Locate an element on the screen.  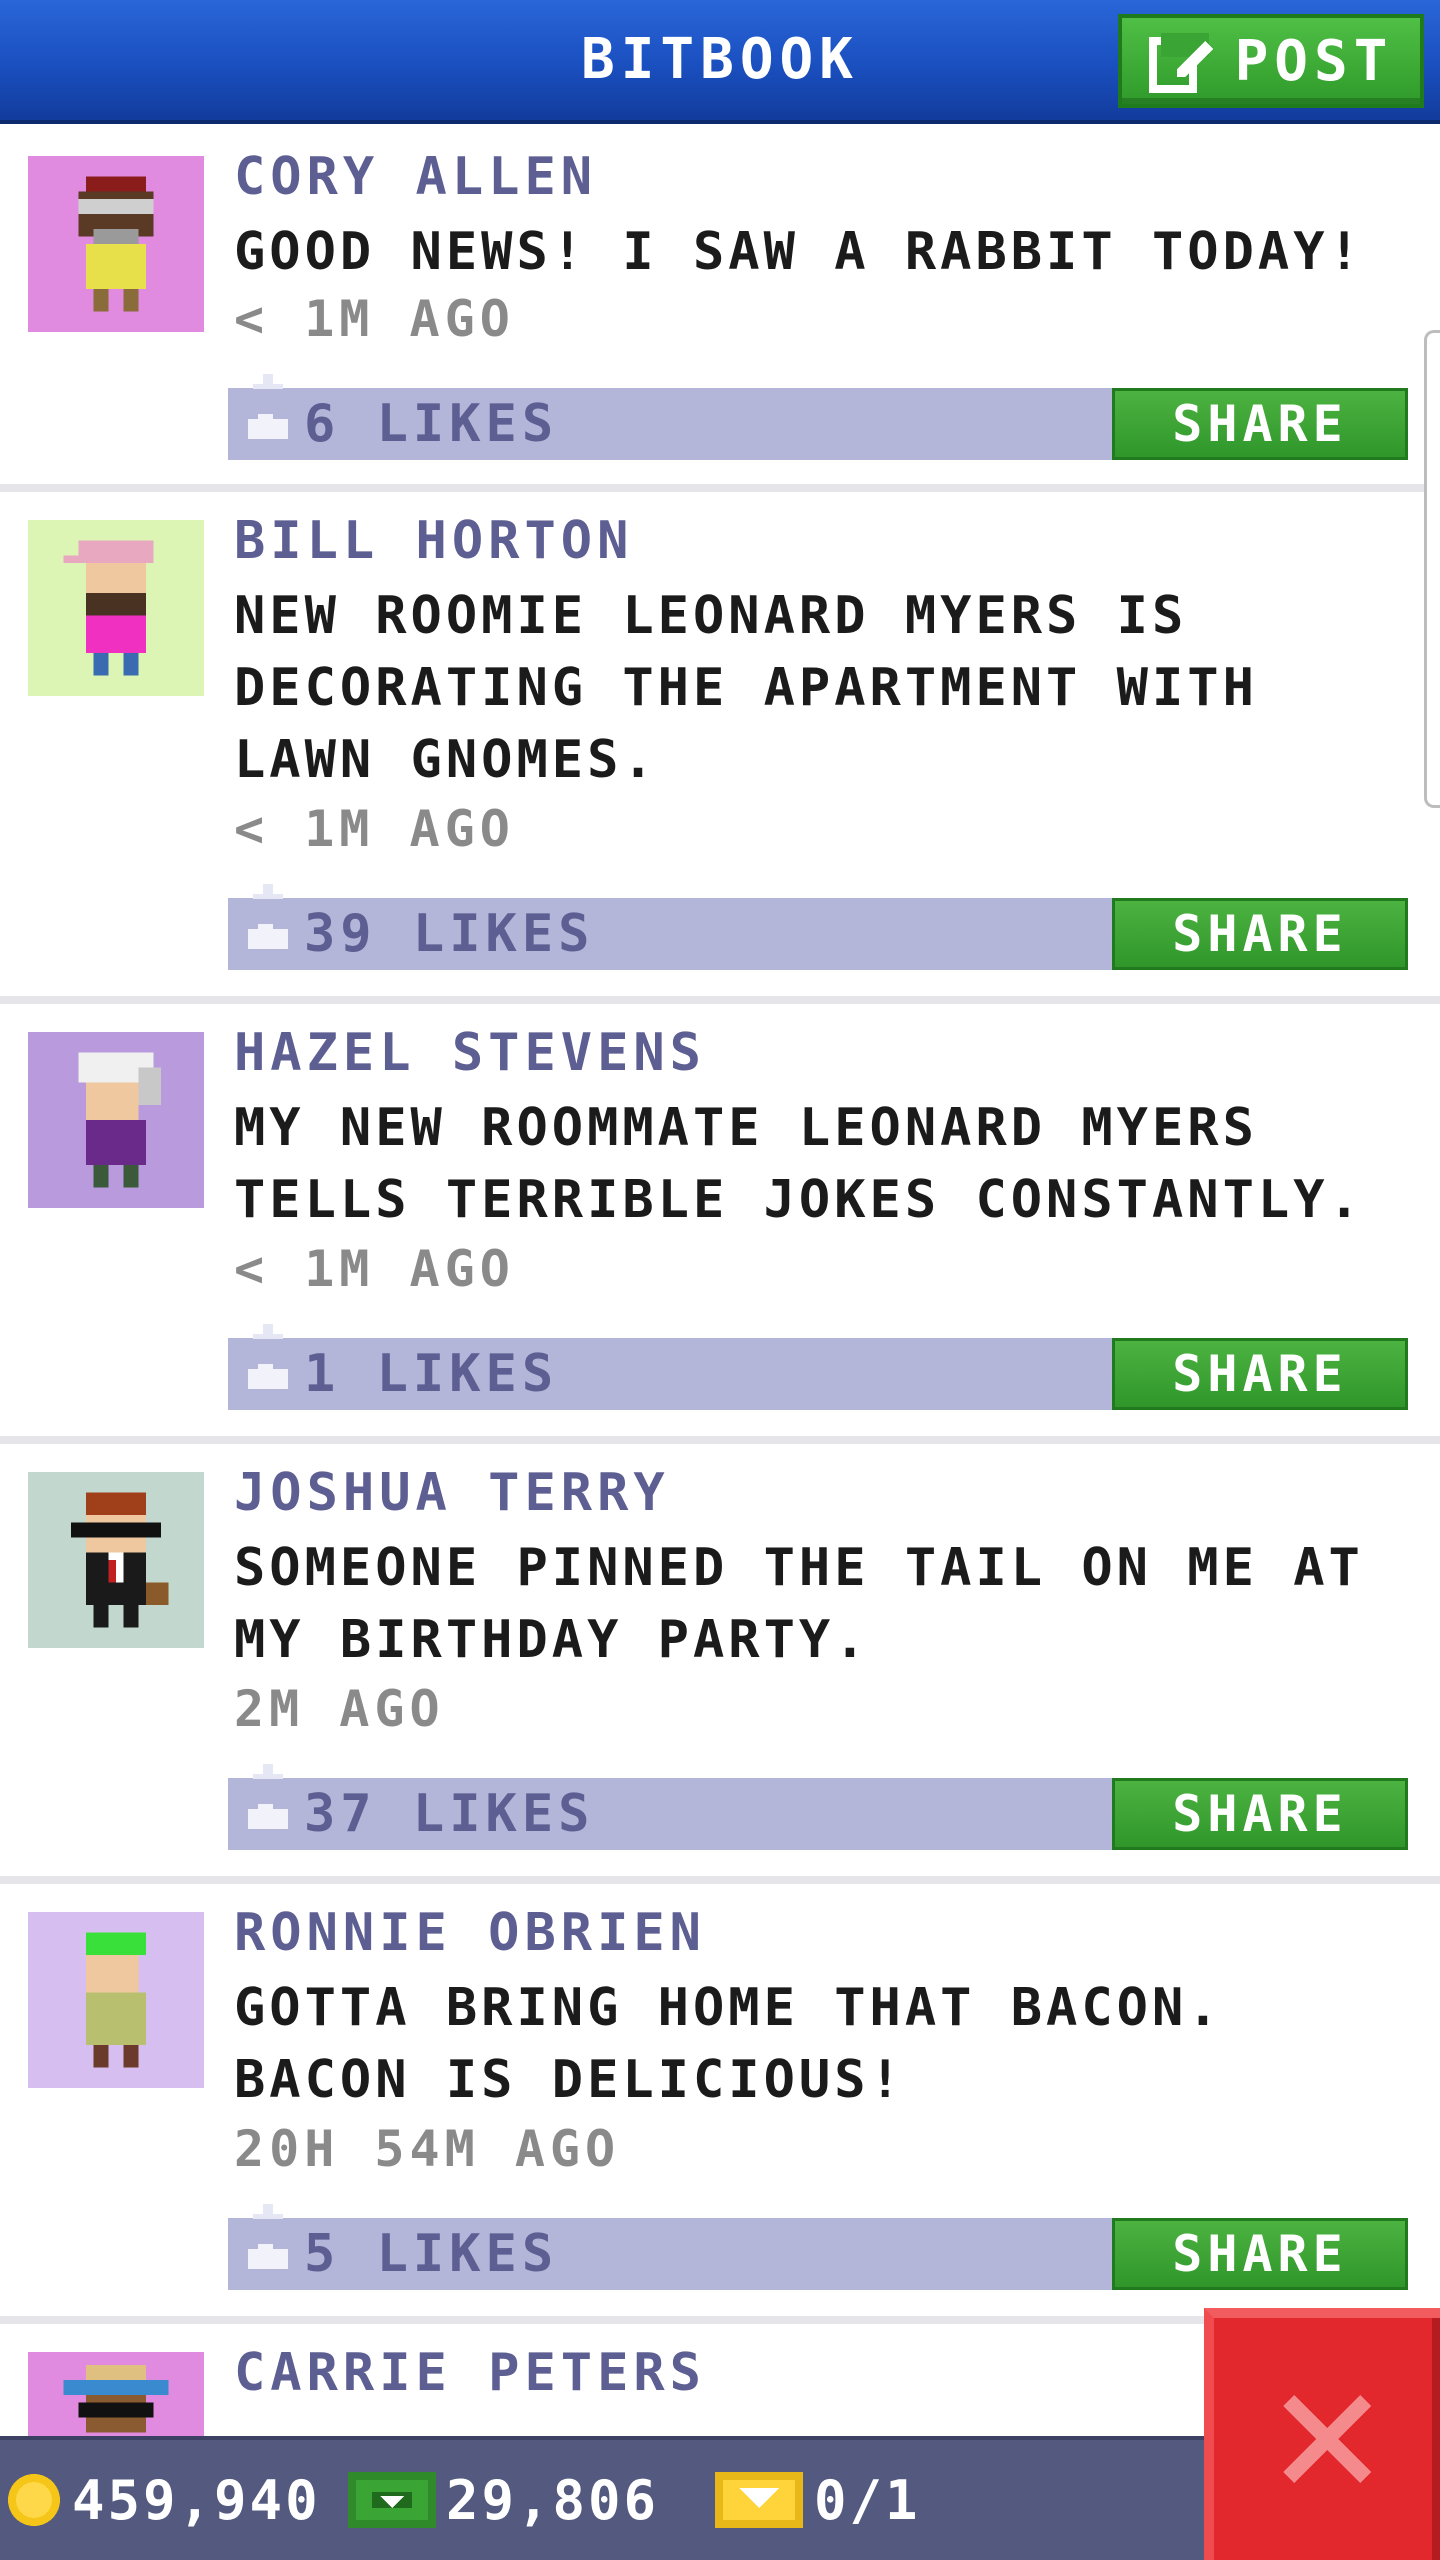
likes-bar: 37 LIKES SHARE is located at coordinates (818, 1807).